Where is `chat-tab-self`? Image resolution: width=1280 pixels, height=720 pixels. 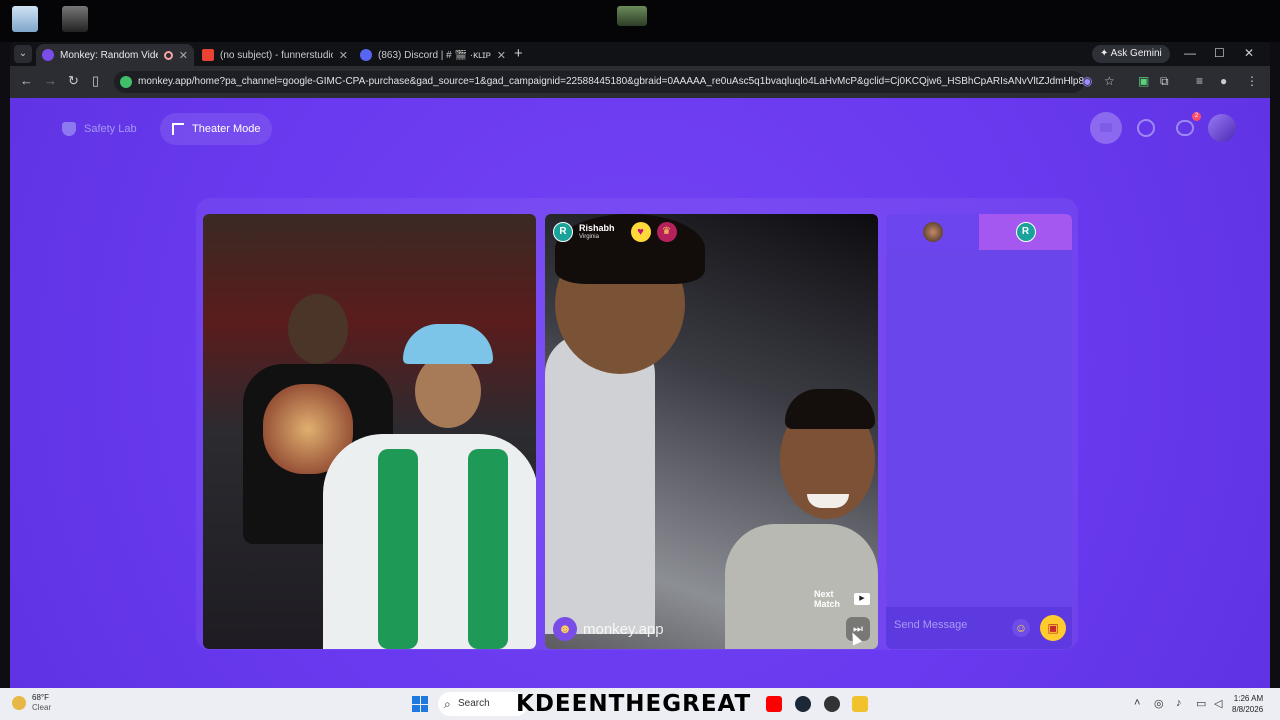
chat-tab-self is located at coordinates (932, 232).